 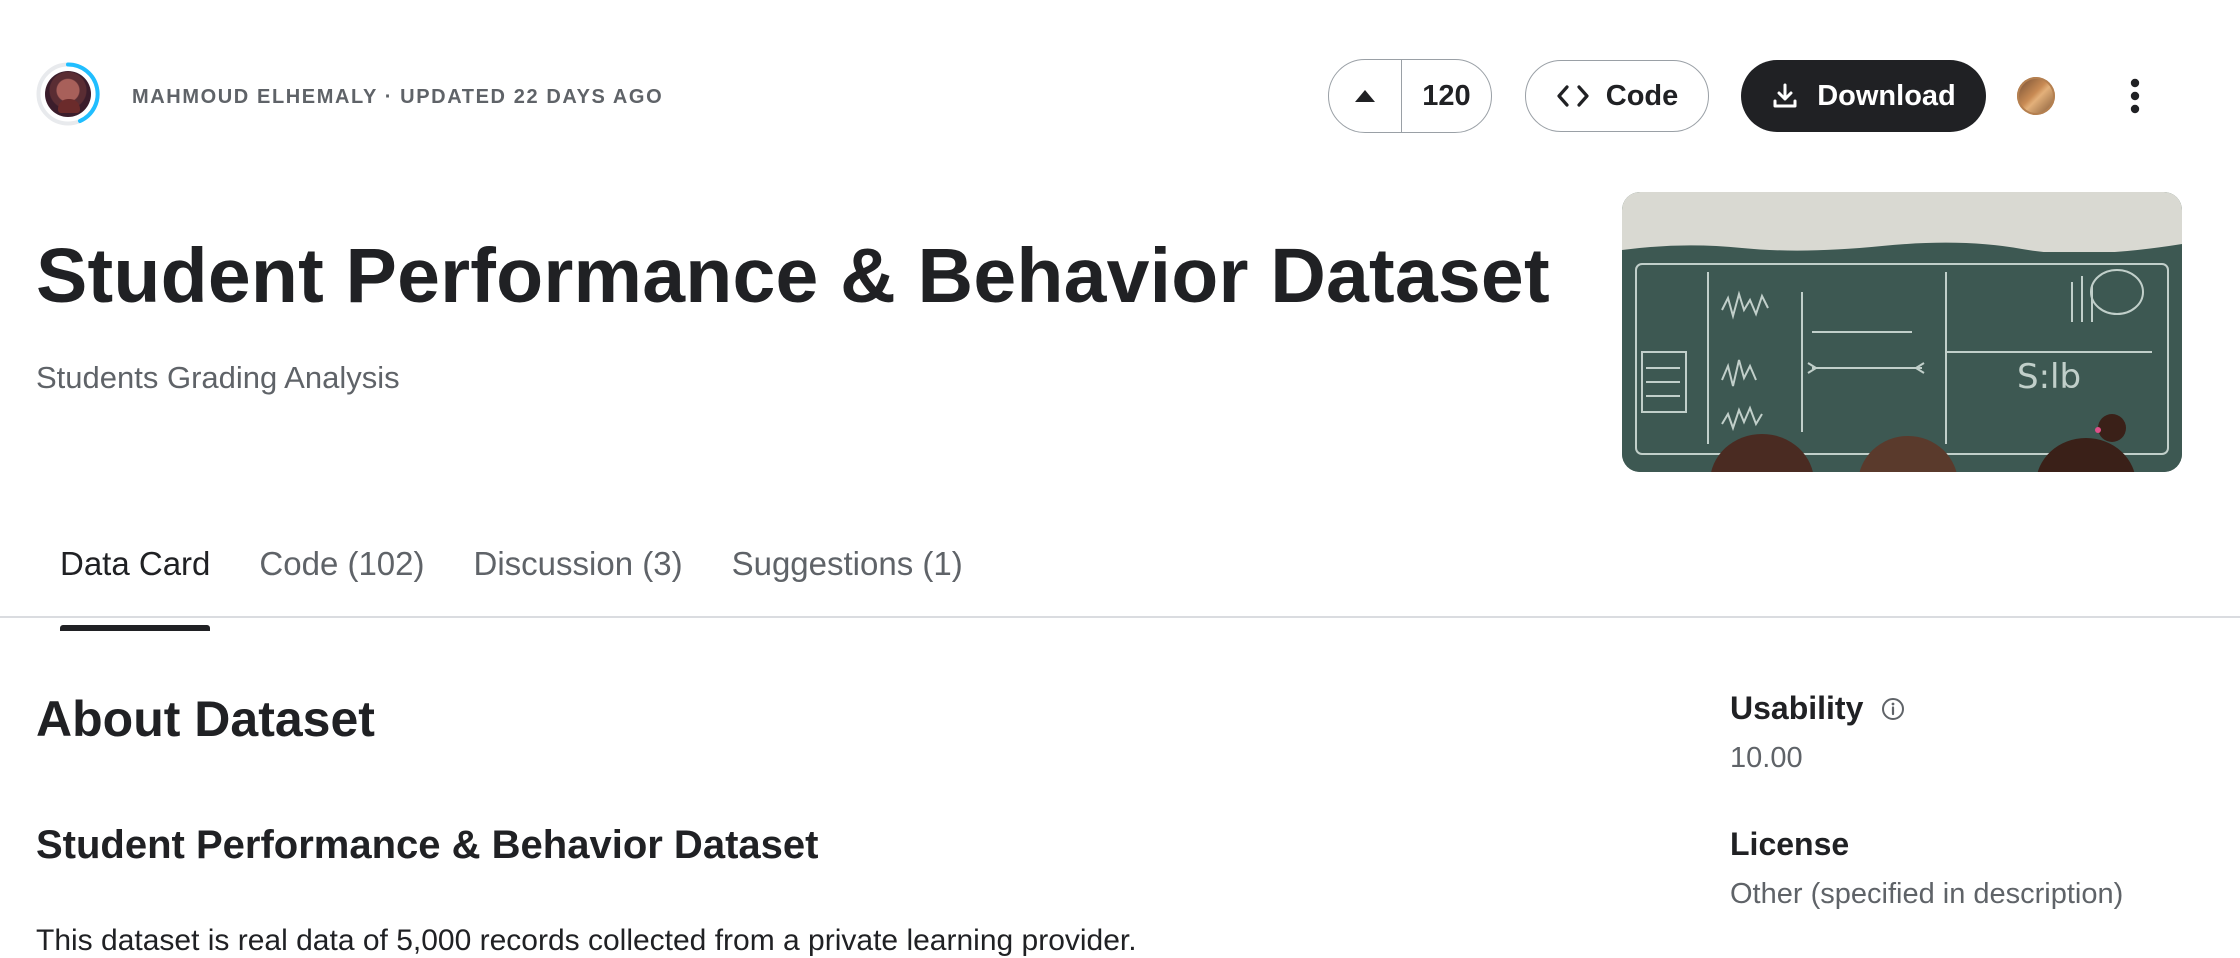 I want to click on user-avatar, so click(x=2036, y=96).